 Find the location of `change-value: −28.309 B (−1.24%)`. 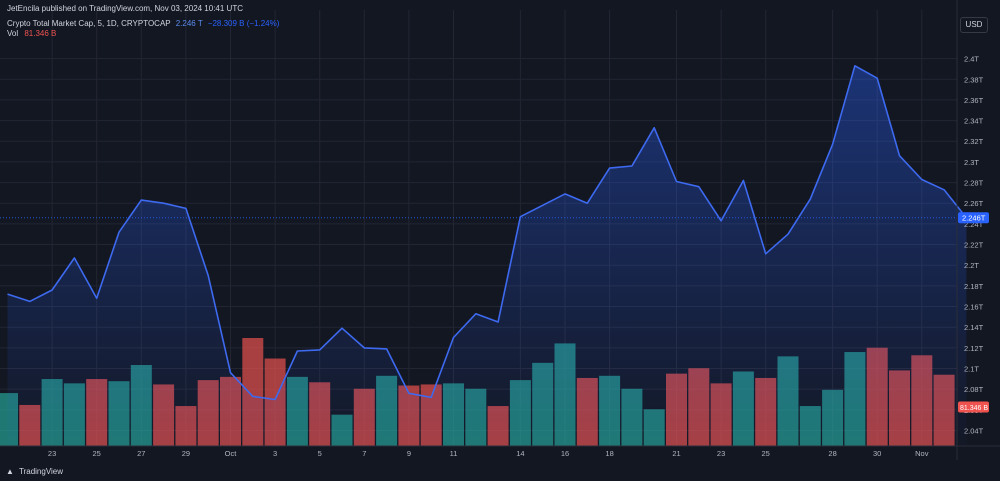

change-value: −28.309 B (−1.24%) is located at coordinates (243, 23).